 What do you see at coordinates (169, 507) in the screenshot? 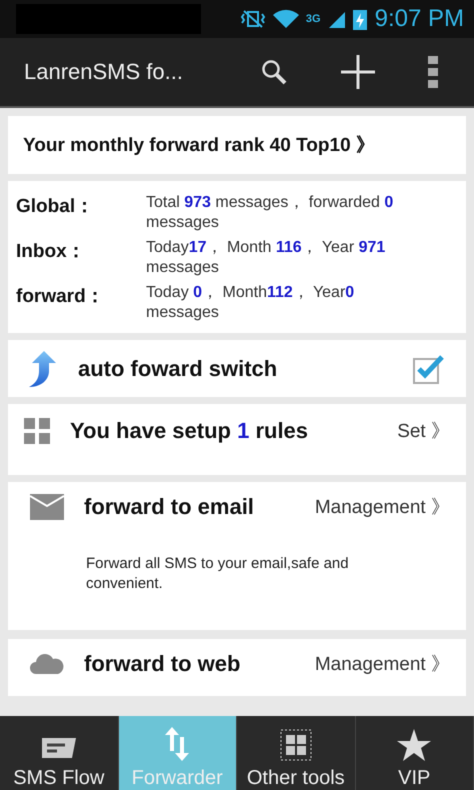
I see `target-title: forward to email` at bounding box center [169, 507].